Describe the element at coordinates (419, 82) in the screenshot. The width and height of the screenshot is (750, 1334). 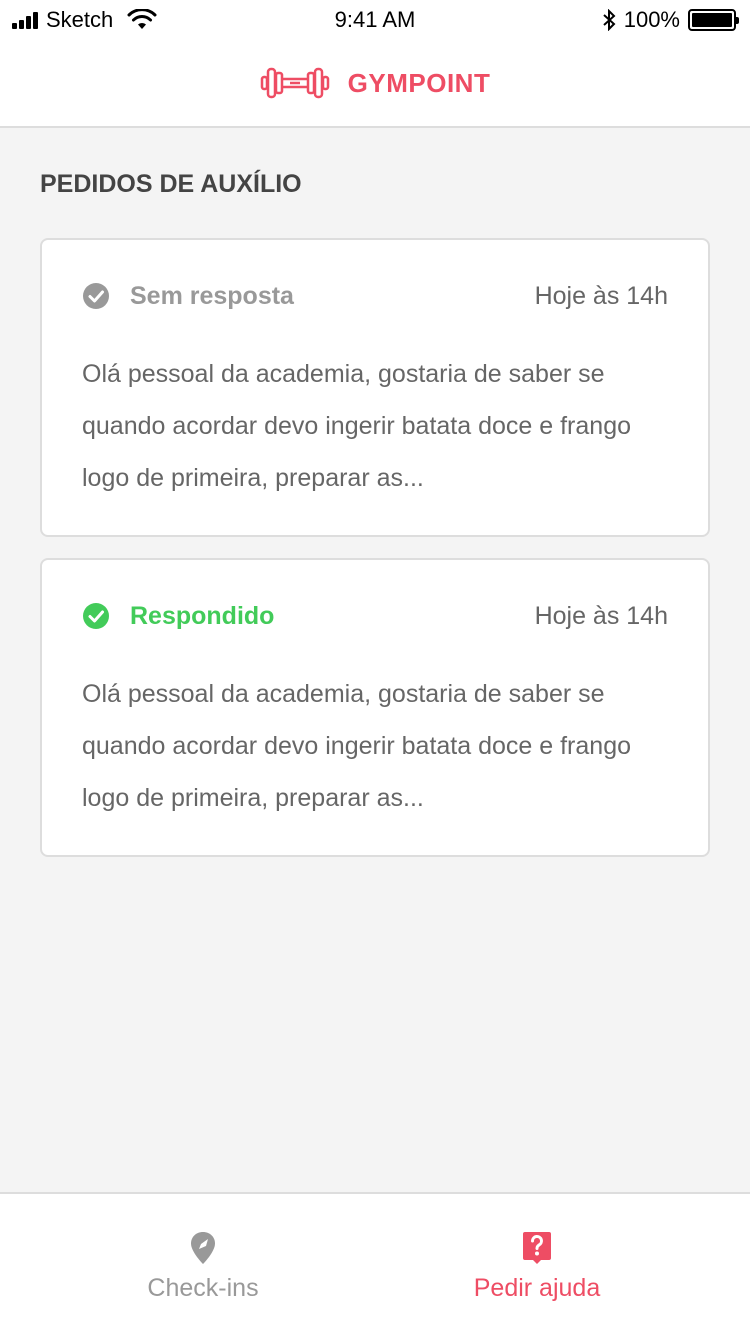
I see `logo-text: GYMPOINT` at that location.